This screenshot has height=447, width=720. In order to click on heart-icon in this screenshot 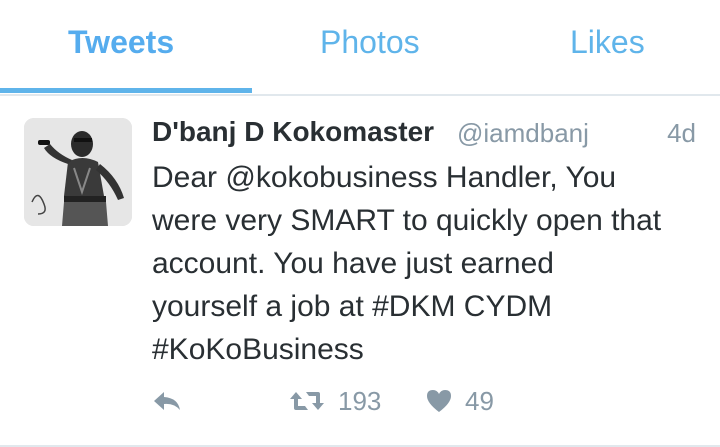, I will do `click(439, 401)`.